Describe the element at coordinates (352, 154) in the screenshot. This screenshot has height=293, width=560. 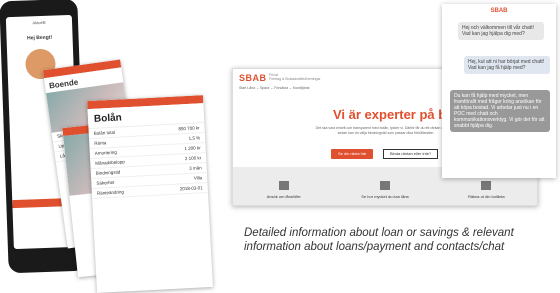
I see `see-rate-button: Se din ränta här` at that location.